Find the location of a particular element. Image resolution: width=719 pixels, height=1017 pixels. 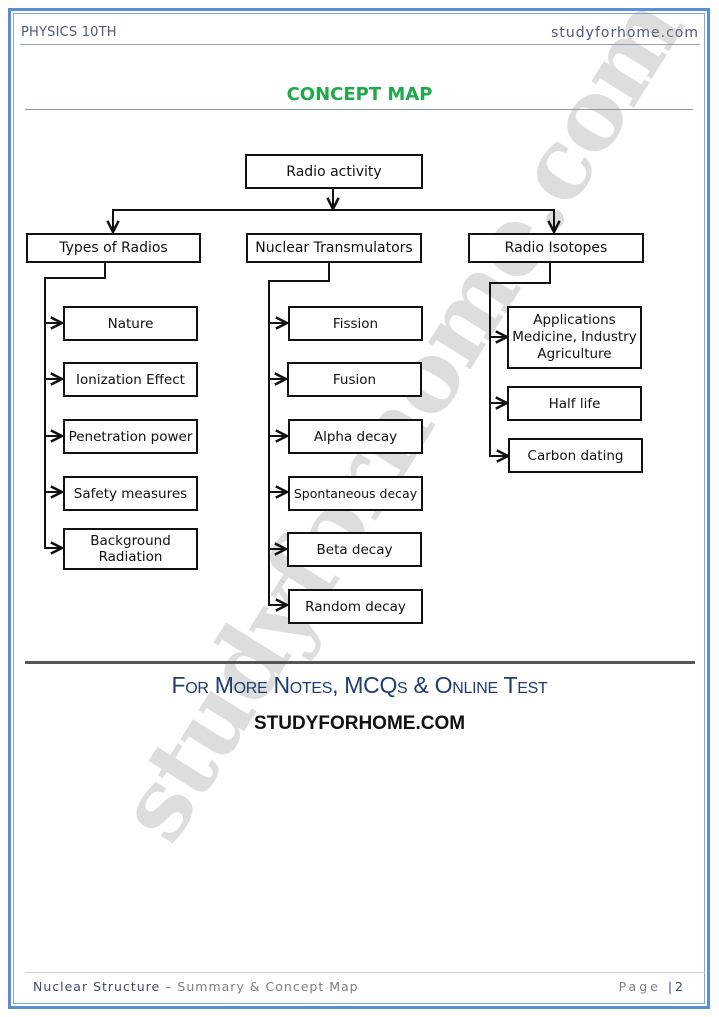

node-label: Radio Isotopes is located at coordinates (556, 248).